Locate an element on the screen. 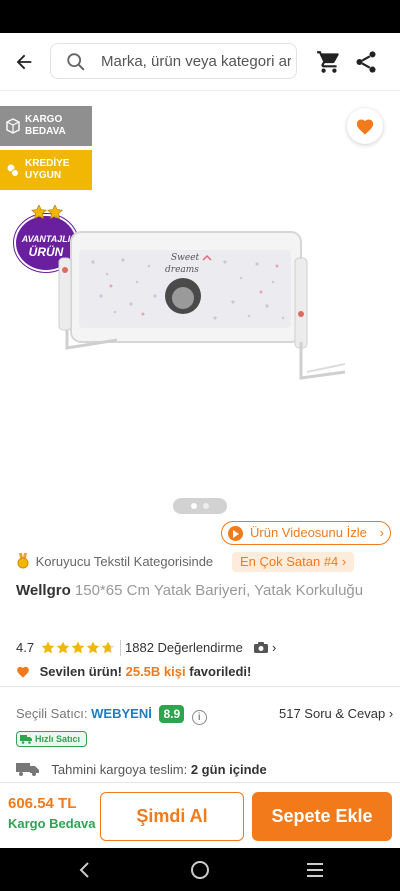  seller-label: Seçili Satıcı: is located at coordinates (52, 713).